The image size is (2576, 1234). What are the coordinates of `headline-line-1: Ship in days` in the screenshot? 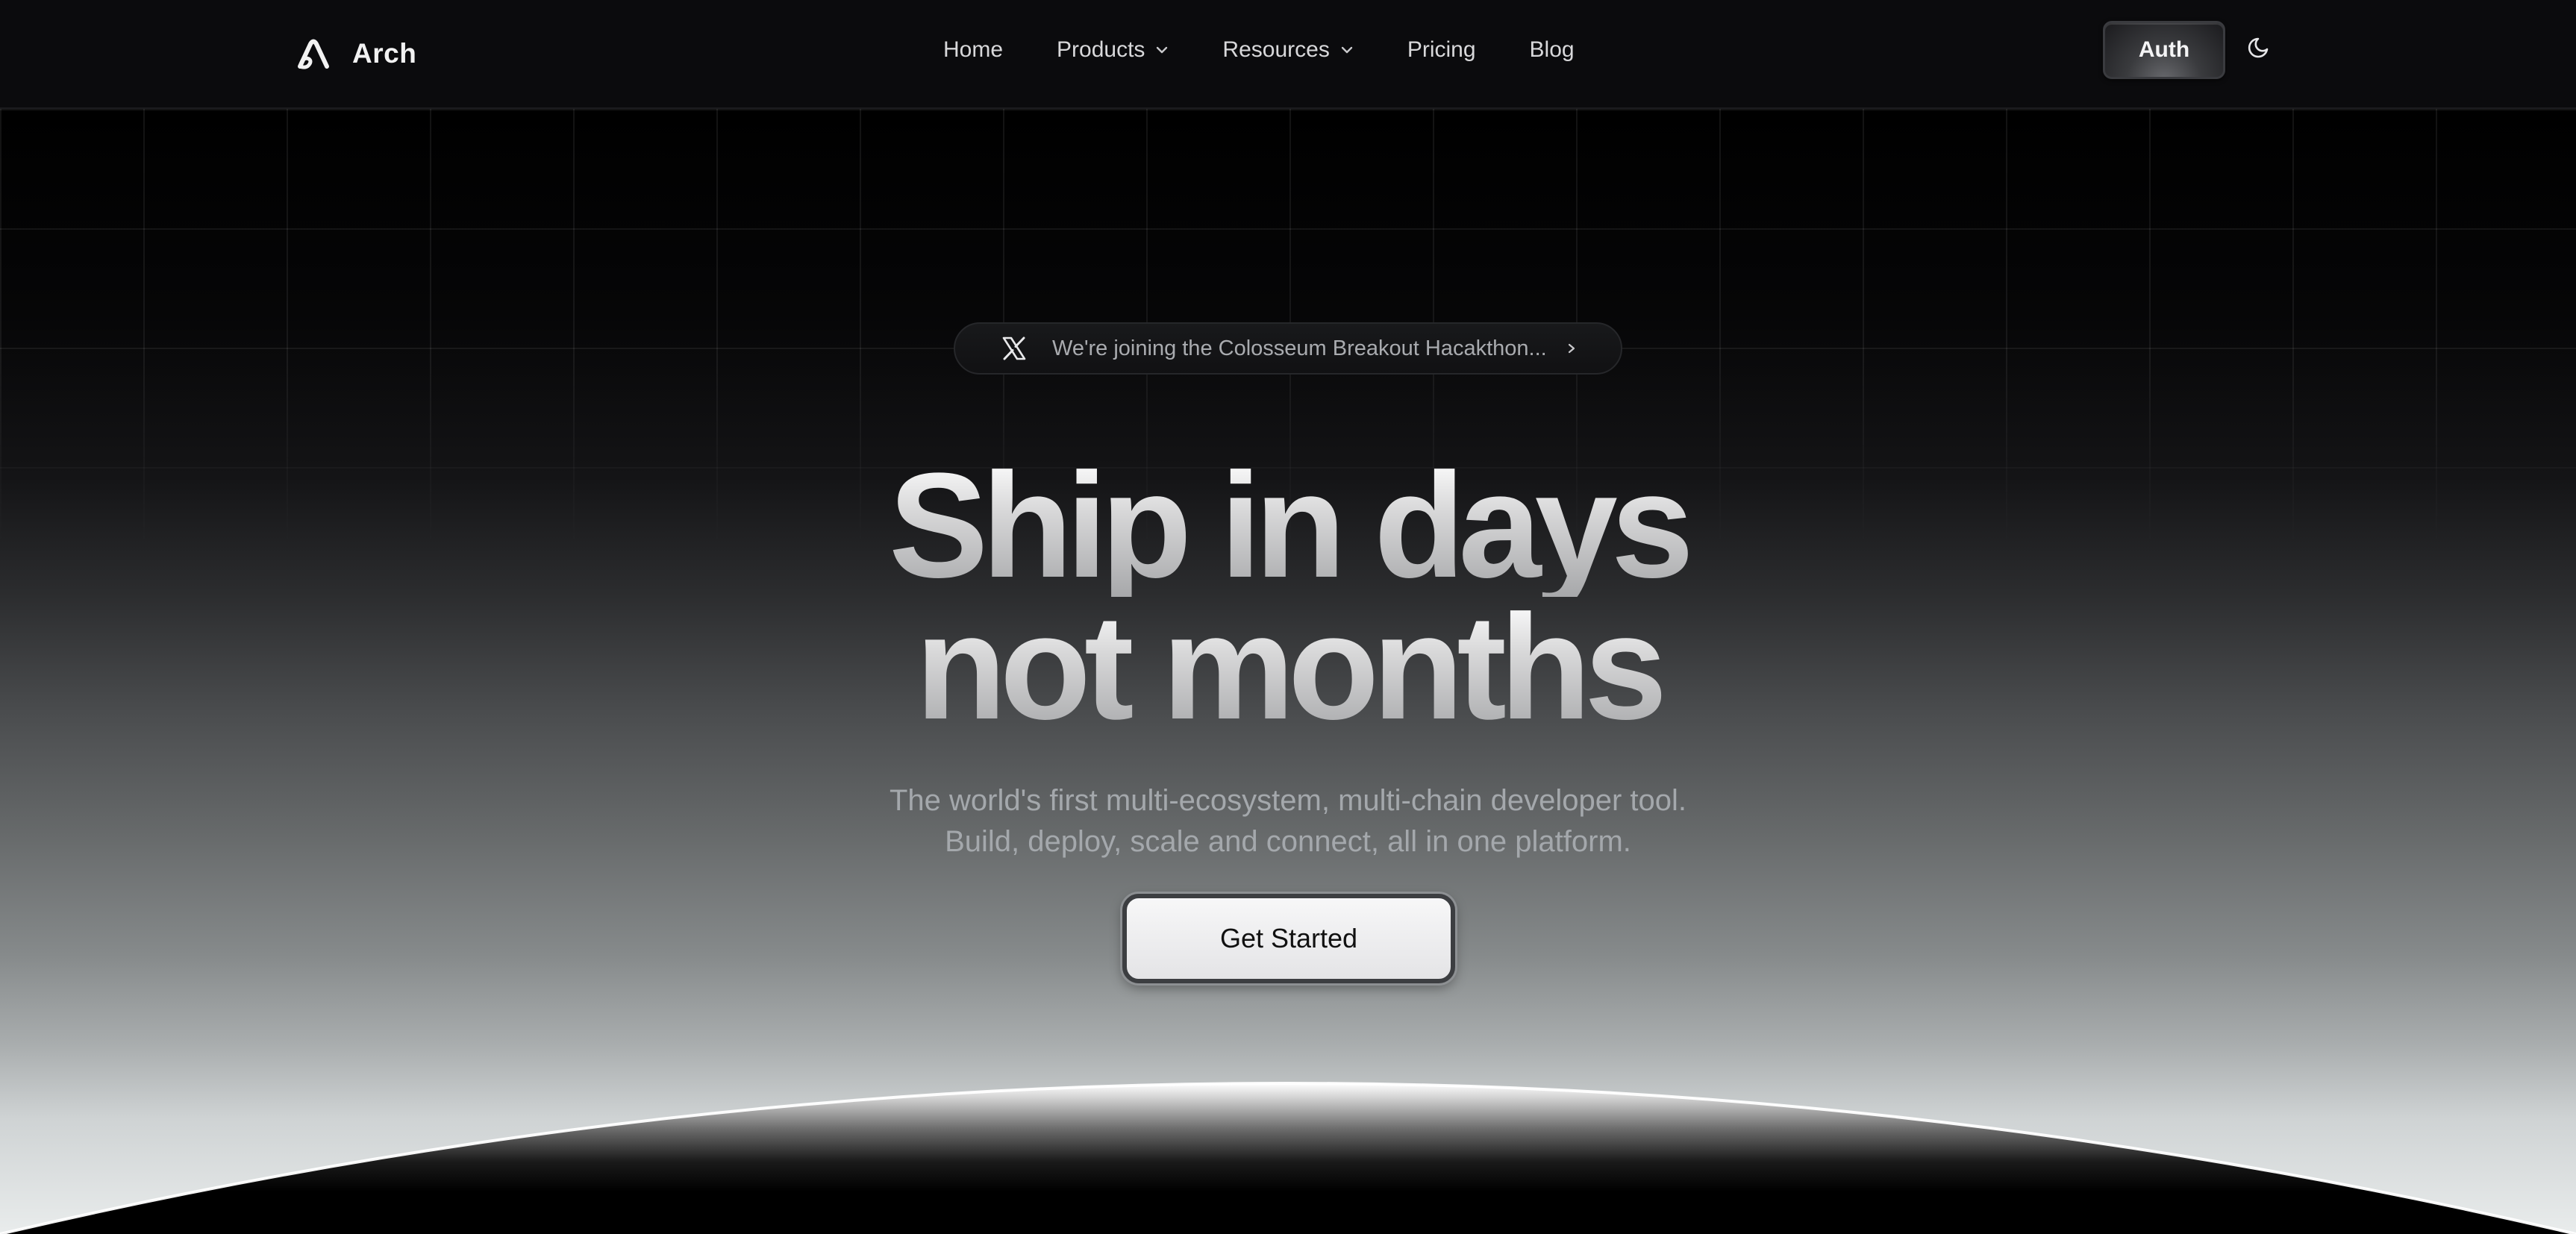 It's located at (1288, 526).